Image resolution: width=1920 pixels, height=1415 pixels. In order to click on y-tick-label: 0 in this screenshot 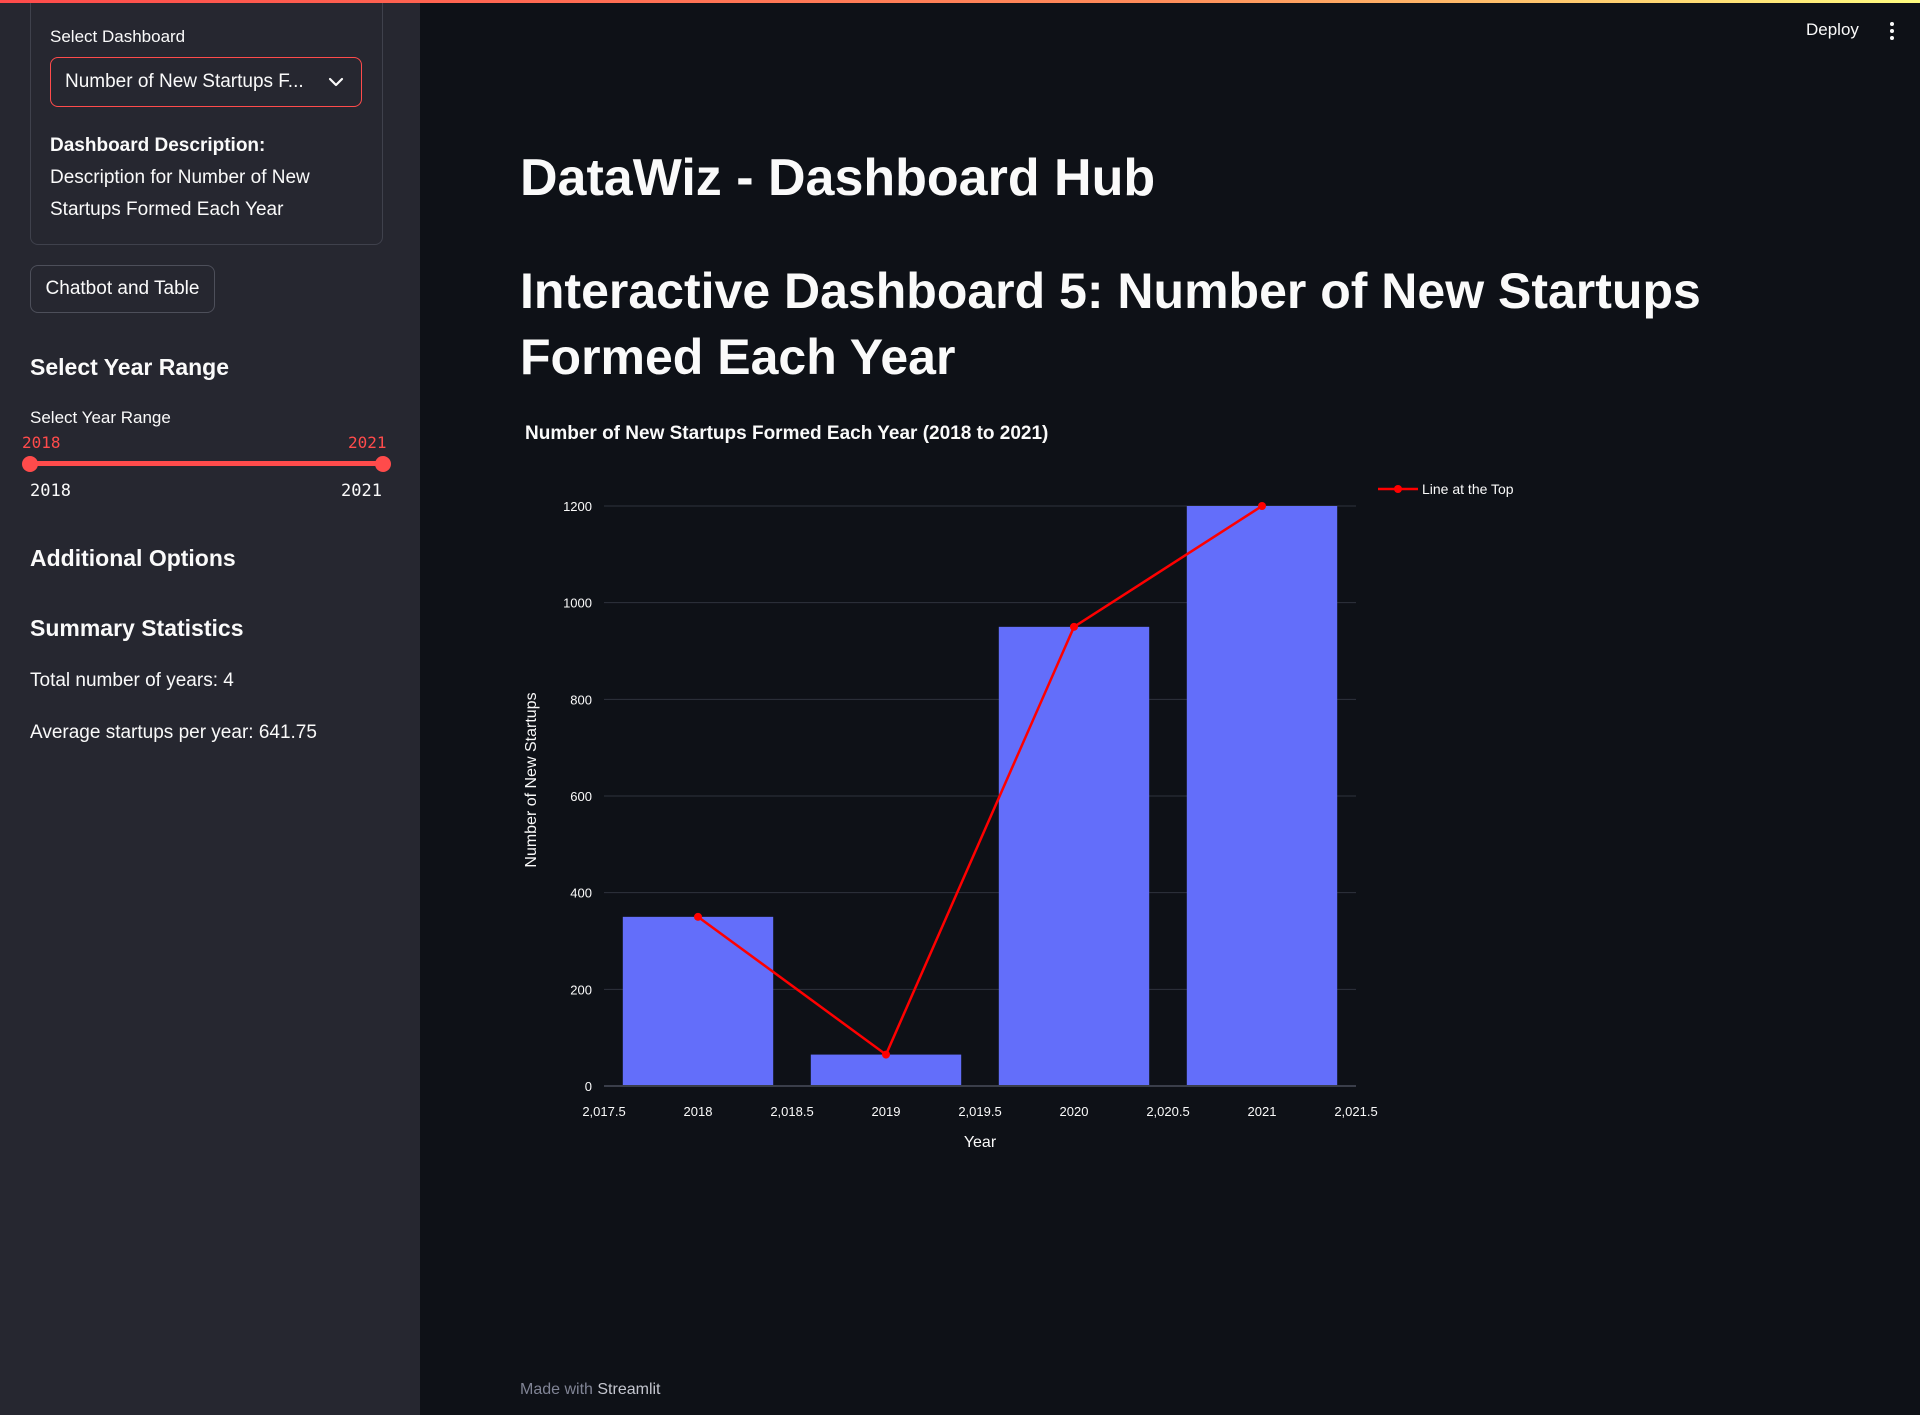, I will do `click(588, 1086)`.